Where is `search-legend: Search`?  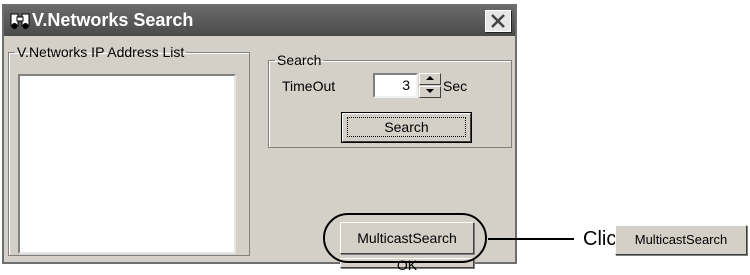
search-legend: Search is located at coordinates (299, 60).